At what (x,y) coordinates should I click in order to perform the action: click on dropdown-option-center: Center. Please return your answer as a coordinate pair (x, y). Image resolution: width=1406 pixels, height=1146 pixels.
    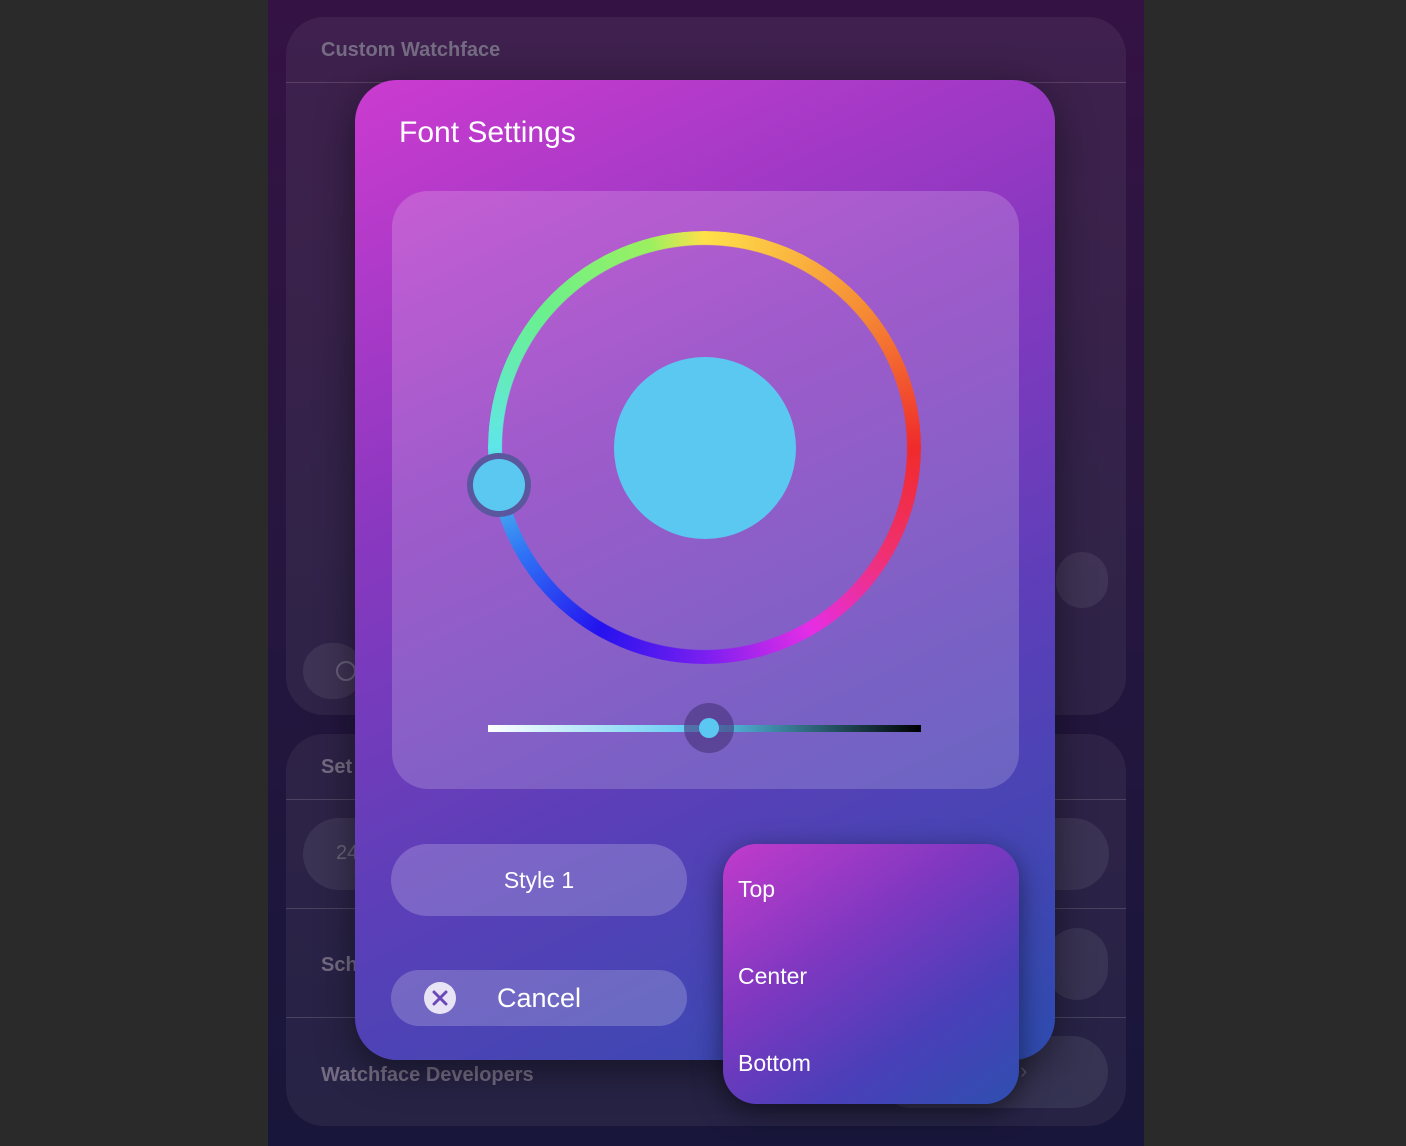
    Looking at the image, I should click on (772, 976).